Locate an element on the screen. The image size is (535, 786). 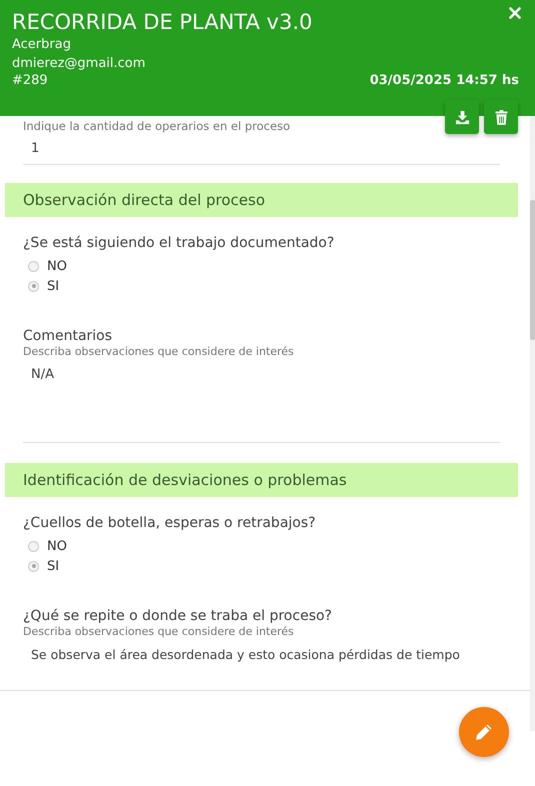
trash-icon is located at coordinates (501, 117).